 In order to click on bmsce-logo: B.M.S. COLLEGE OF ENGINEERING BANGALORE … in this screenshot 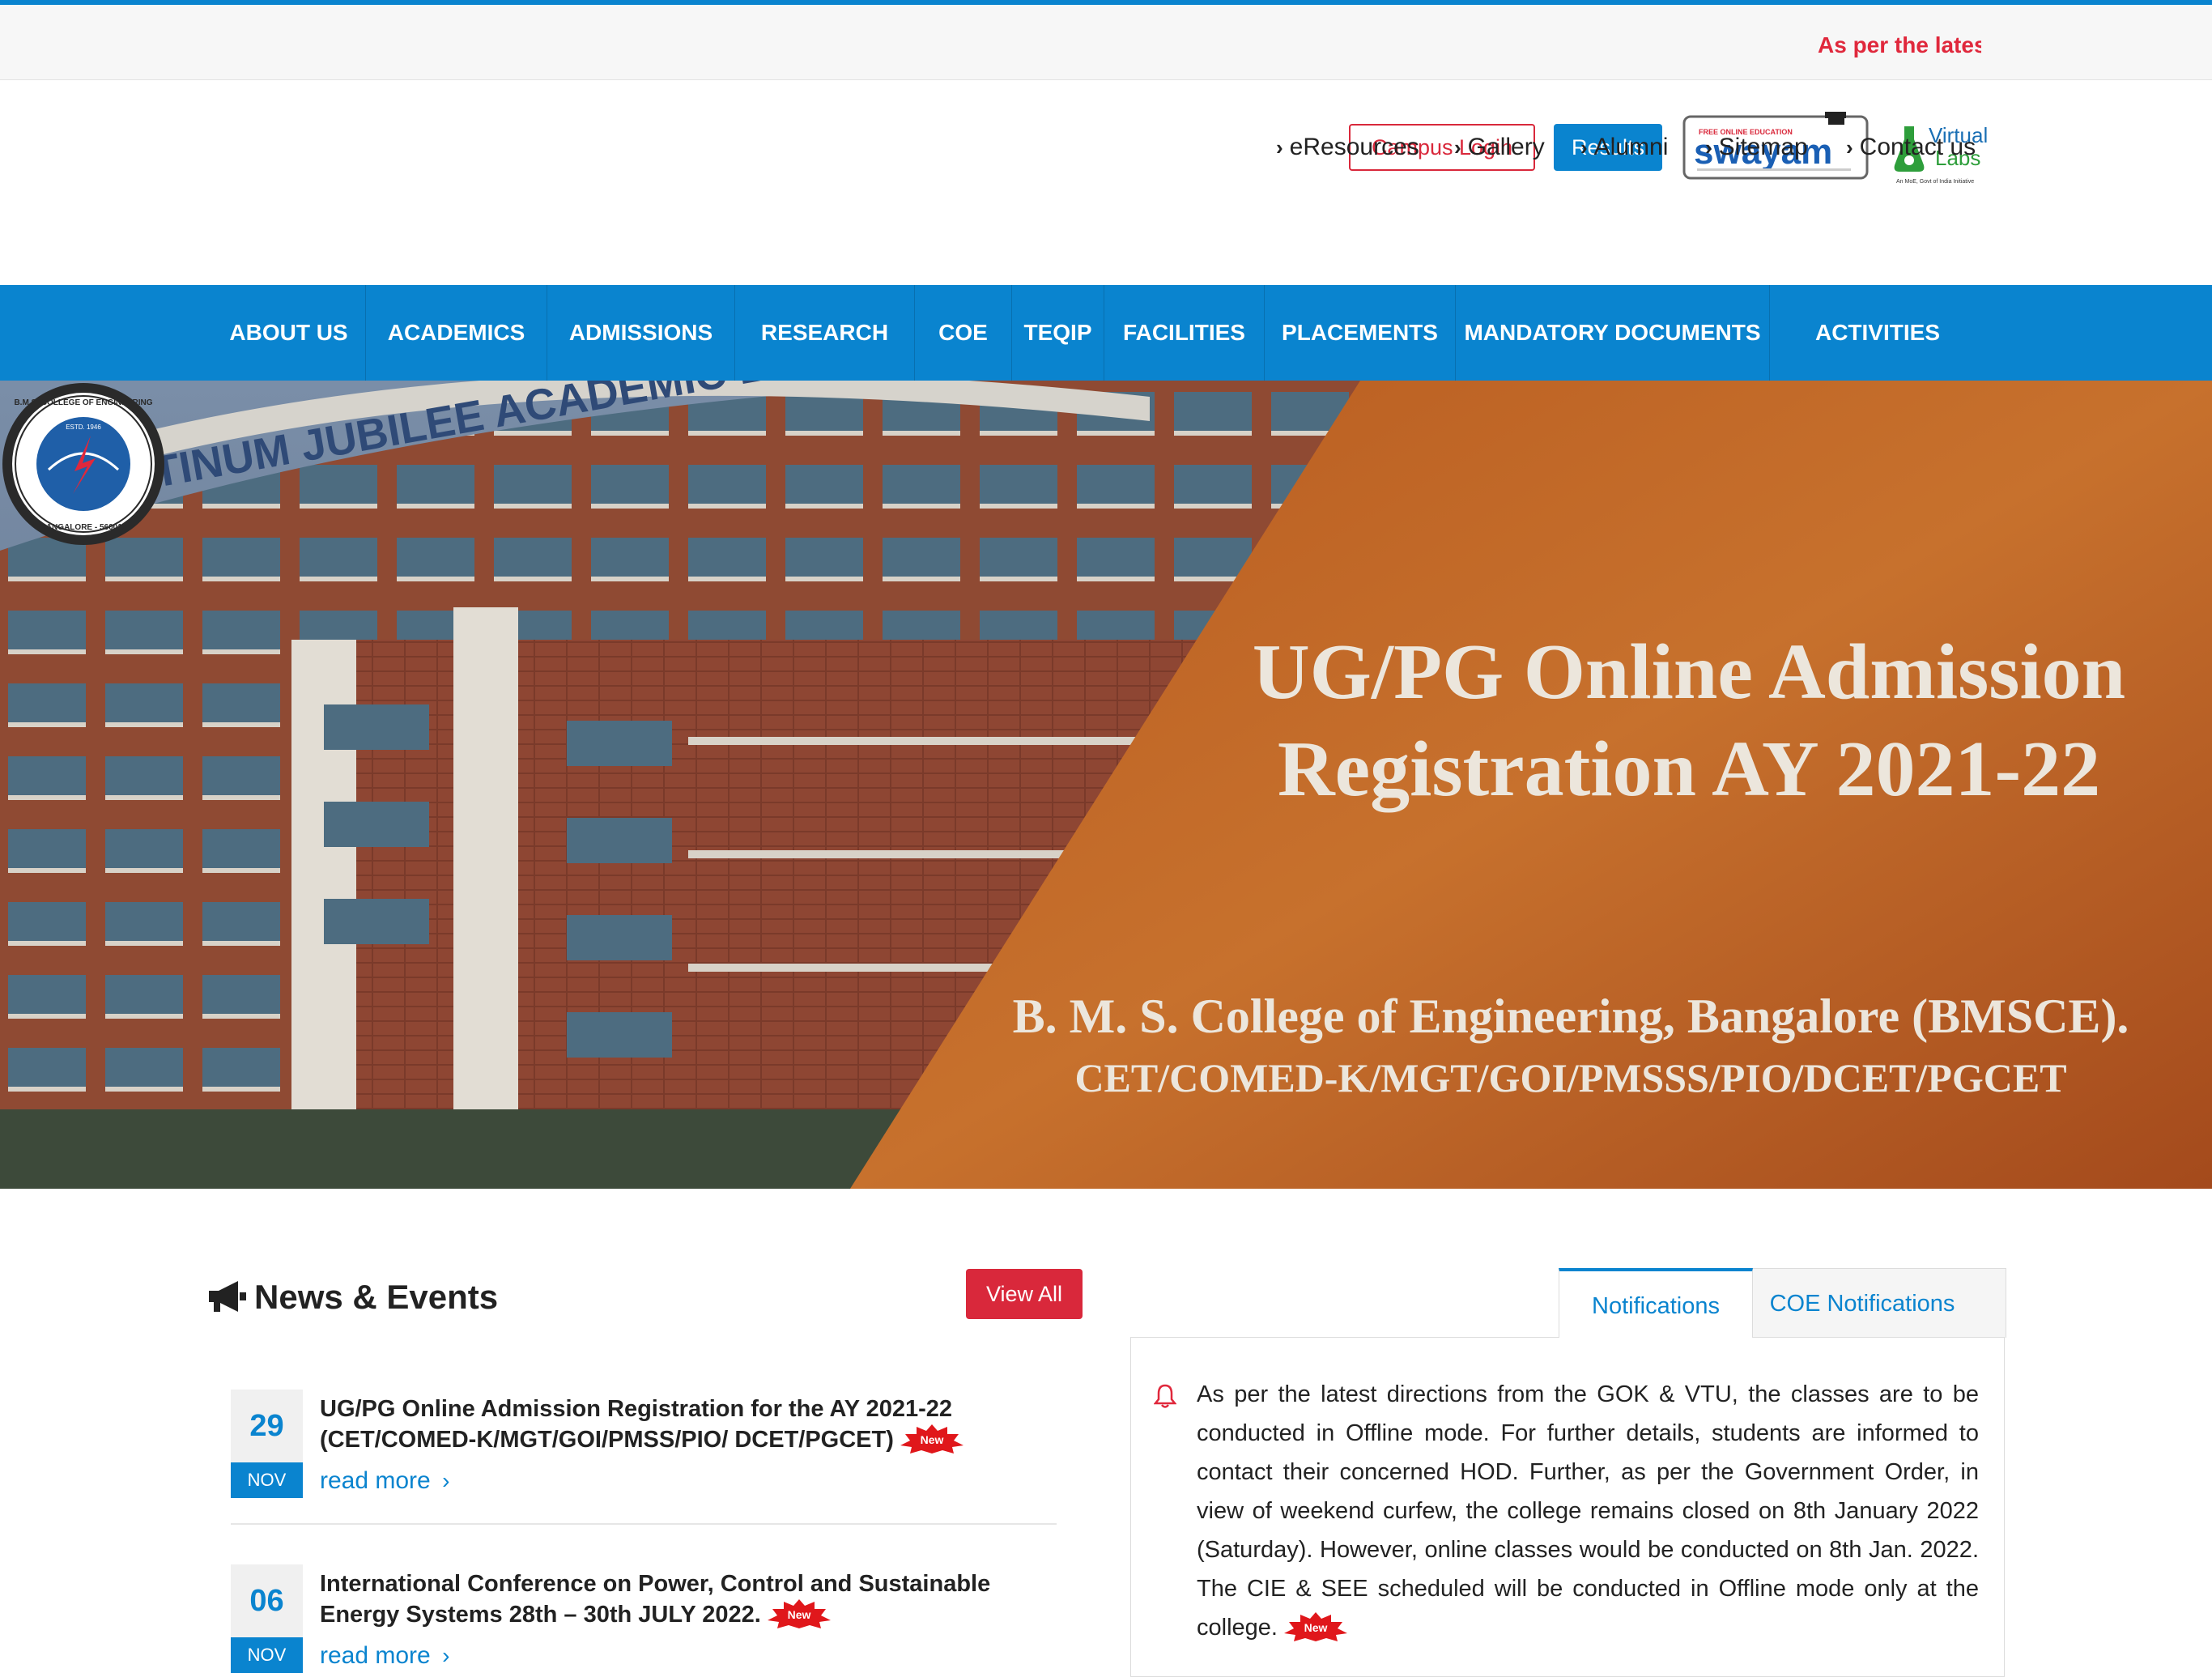, I will do `click(83, 464)`.